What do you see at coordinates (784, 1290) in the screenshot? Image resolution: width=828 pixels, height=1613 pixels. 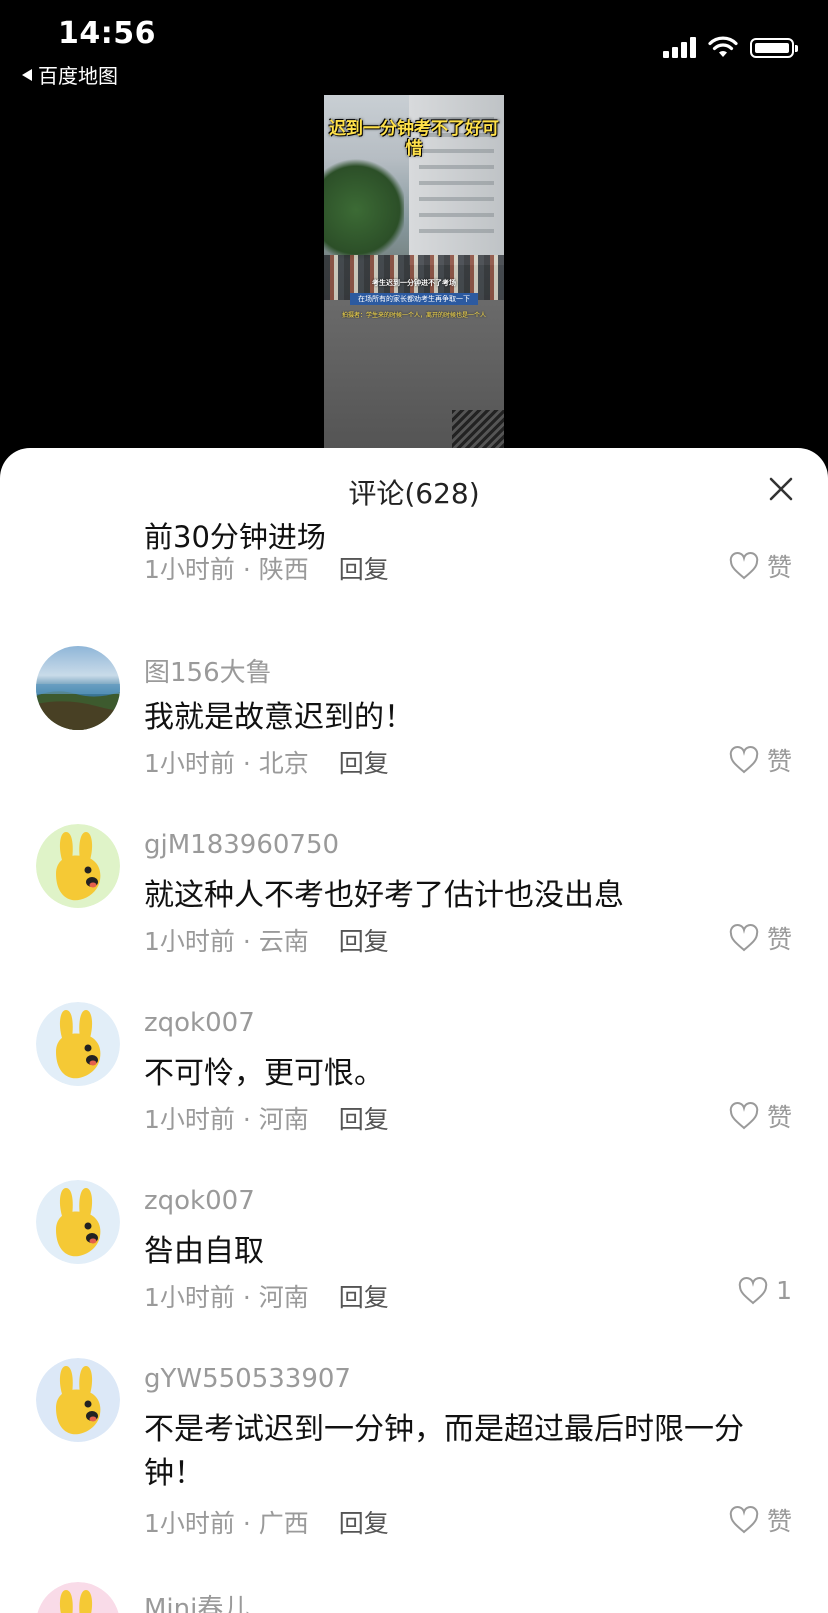 I see `like-count: 1` at bounding box center [784, 1290].